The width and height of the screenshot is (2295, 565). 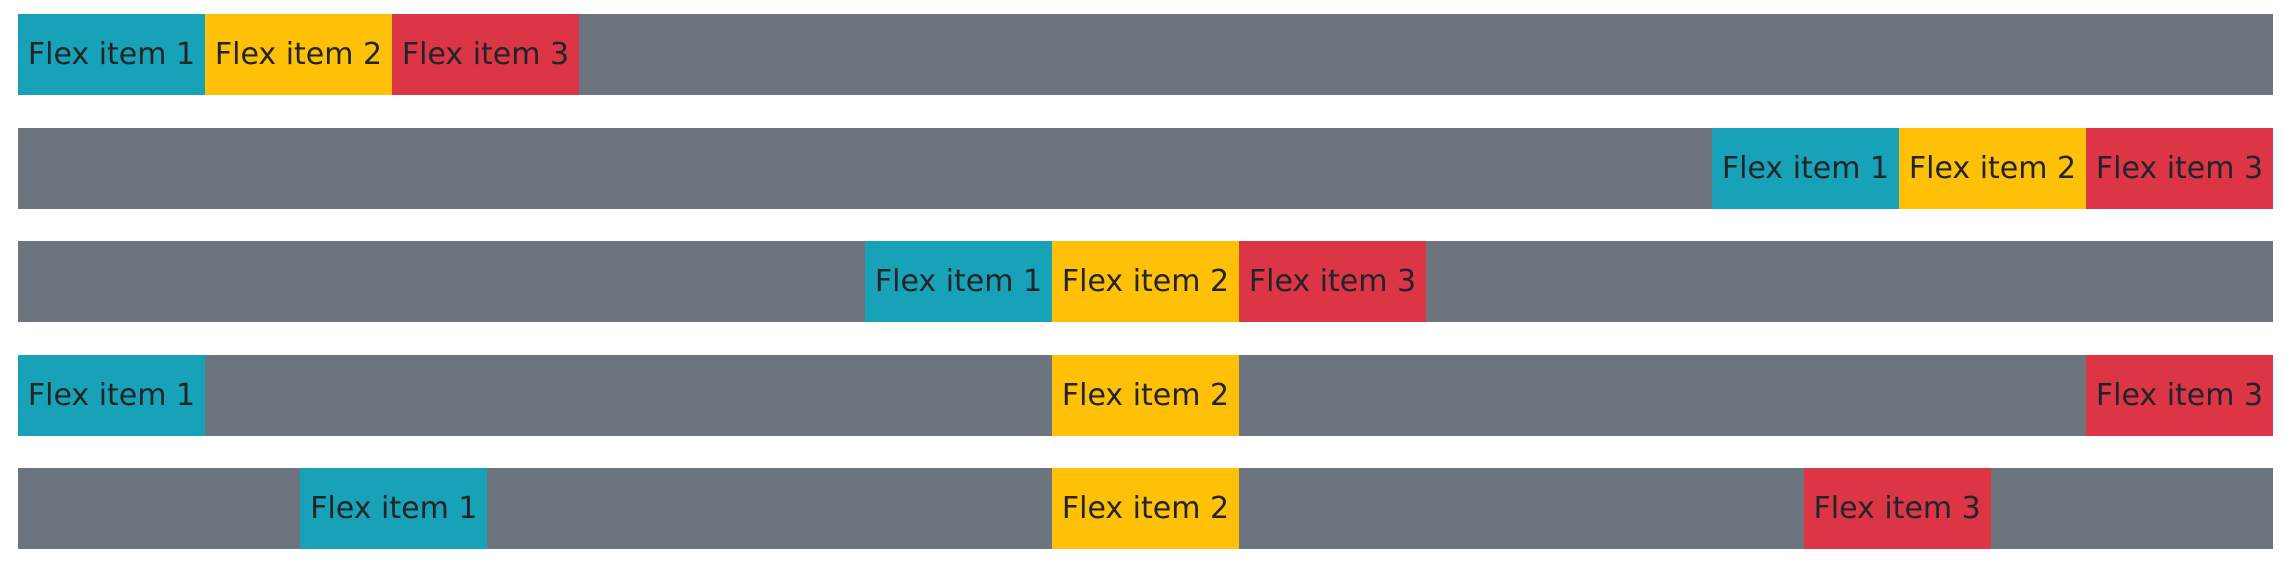 I want to click on flex-row-end: Flex item 1 Flex item 2 Flex item 3, so click(x=1145, y=168).